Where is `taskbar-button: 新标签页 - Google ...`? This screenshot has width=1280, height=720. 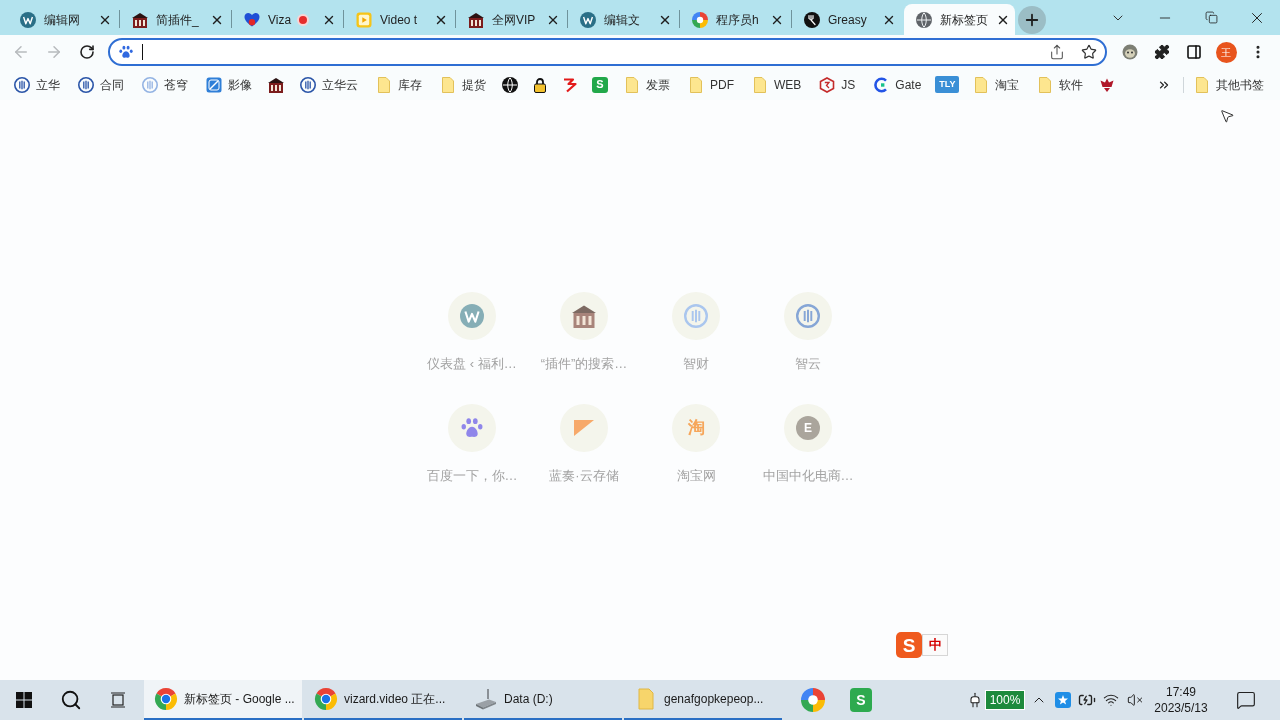
taskbar-button: 新标签页 - Google ... is located at coordinates (223, 700).